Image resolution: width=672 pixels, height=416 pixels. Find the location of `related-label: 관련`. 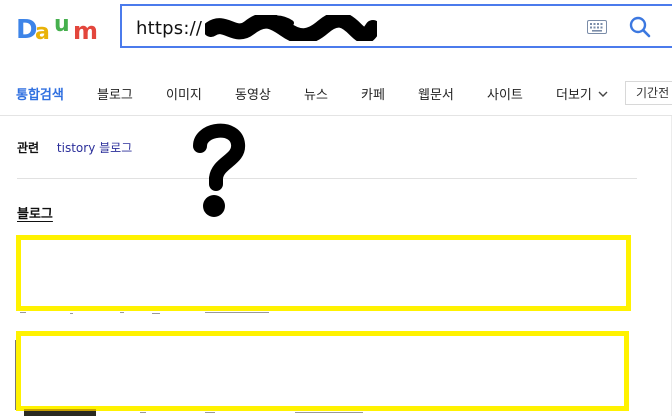

related-label: 관련 is located at coordinates (28, 148).